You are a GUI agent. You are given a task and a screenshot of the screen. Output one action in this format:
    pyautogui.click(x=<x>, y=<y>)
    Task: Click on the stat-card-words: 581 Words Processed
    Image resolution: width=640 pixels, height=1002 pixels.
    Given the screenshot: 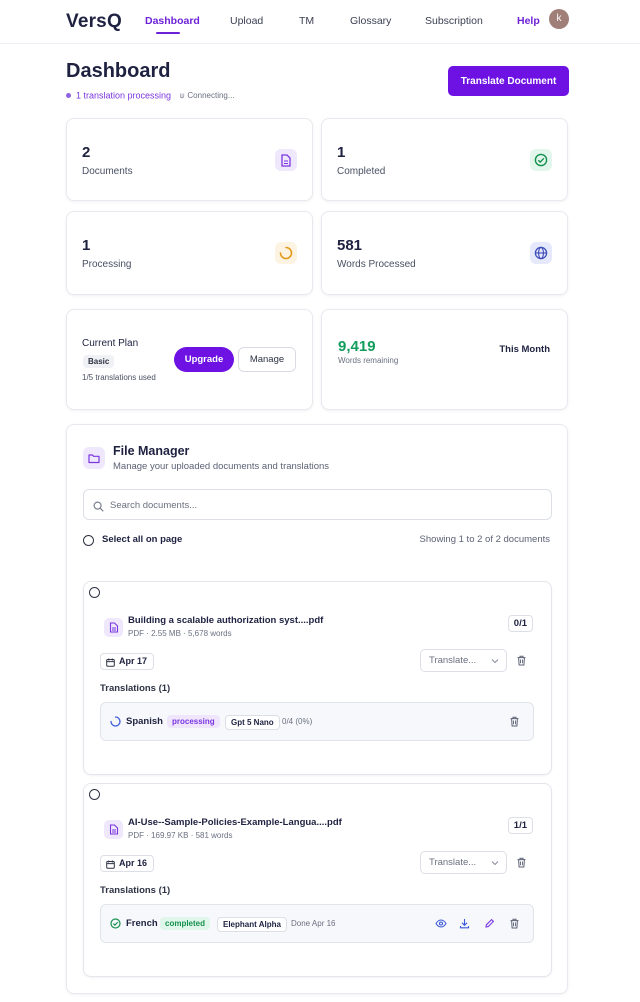 What is the action you would take?
    pyautogui.click(x=444, y=253)
    